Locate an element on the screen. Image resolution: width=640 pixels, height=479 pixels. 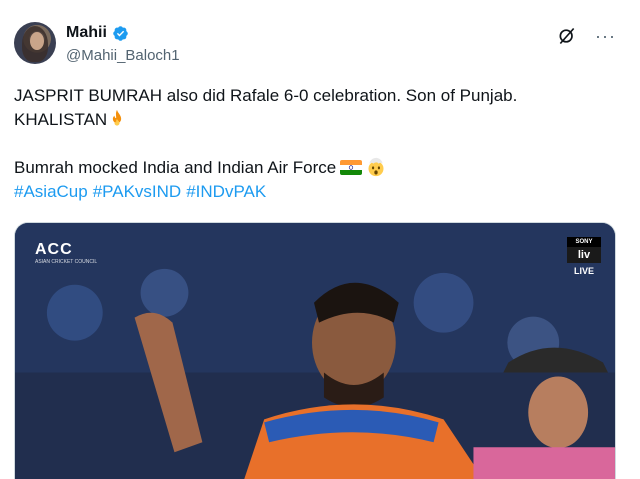
avatar is located at coordinates (35, 43).